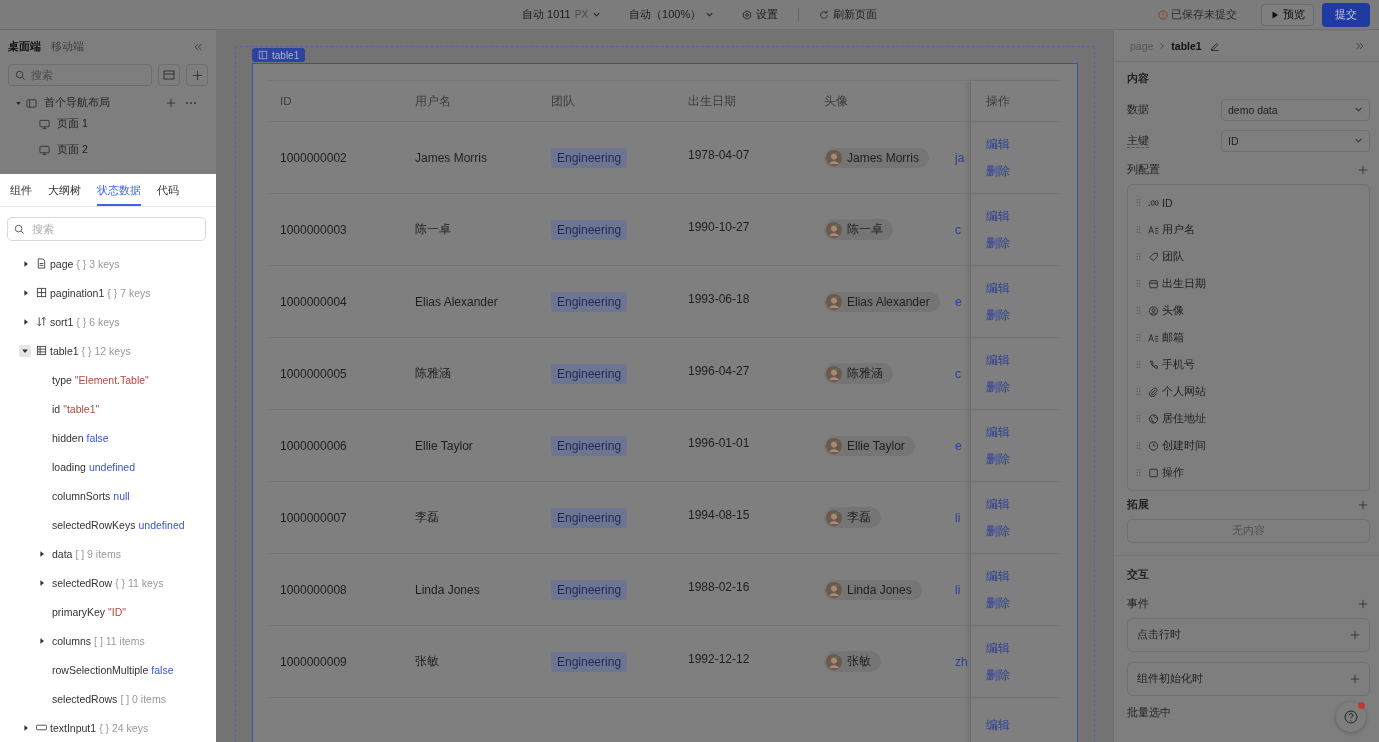 Image resolution: width=1379 pixels, height=742 pixels. What do you see at coordinates (1173, 310) in the screenshot?
I see `column-item: 头像` at bounding box center [1173, 310].